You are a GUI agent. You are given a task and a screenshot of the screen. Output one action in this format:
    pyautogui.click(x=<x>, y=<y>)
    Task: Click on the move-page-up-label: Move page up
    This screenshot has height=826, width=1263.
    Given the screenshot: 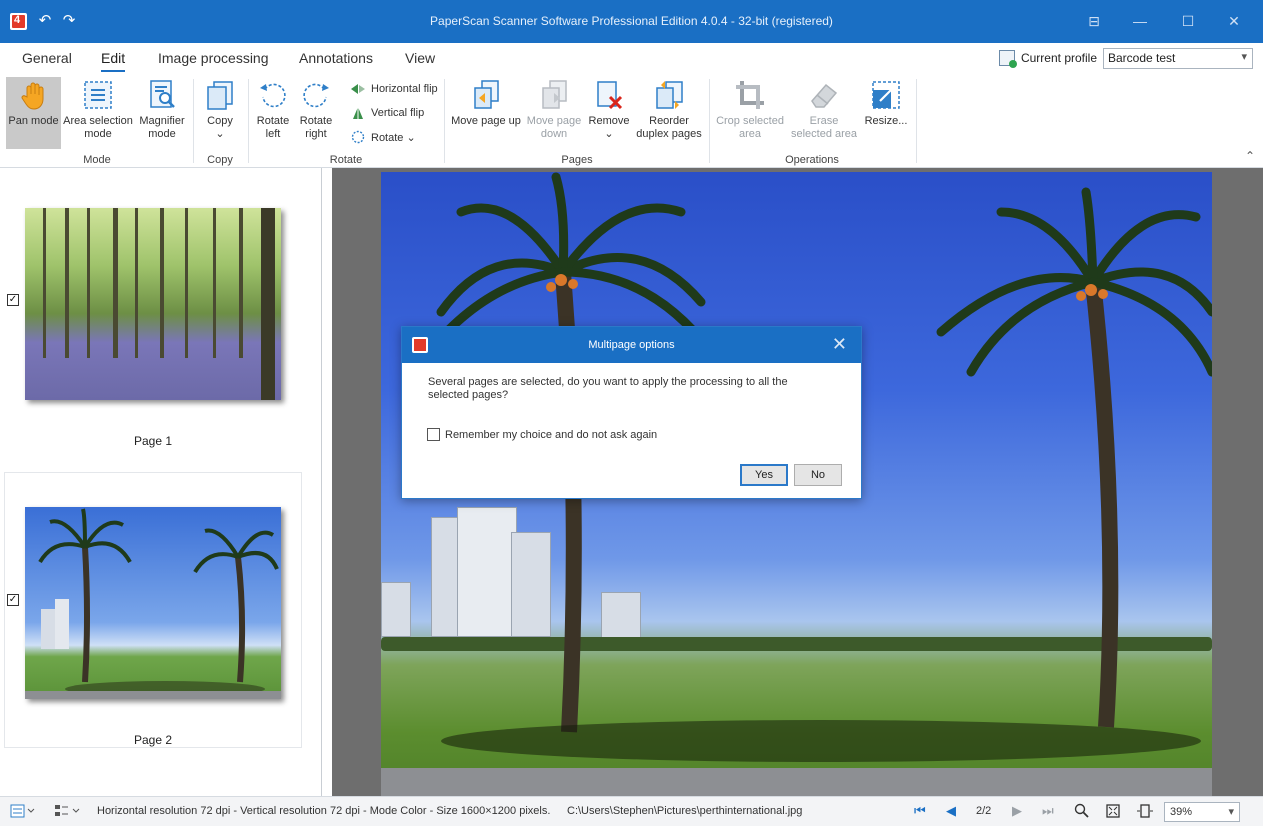 What is the action you would take?
    pyautogui.click(x=486, y=121)
    